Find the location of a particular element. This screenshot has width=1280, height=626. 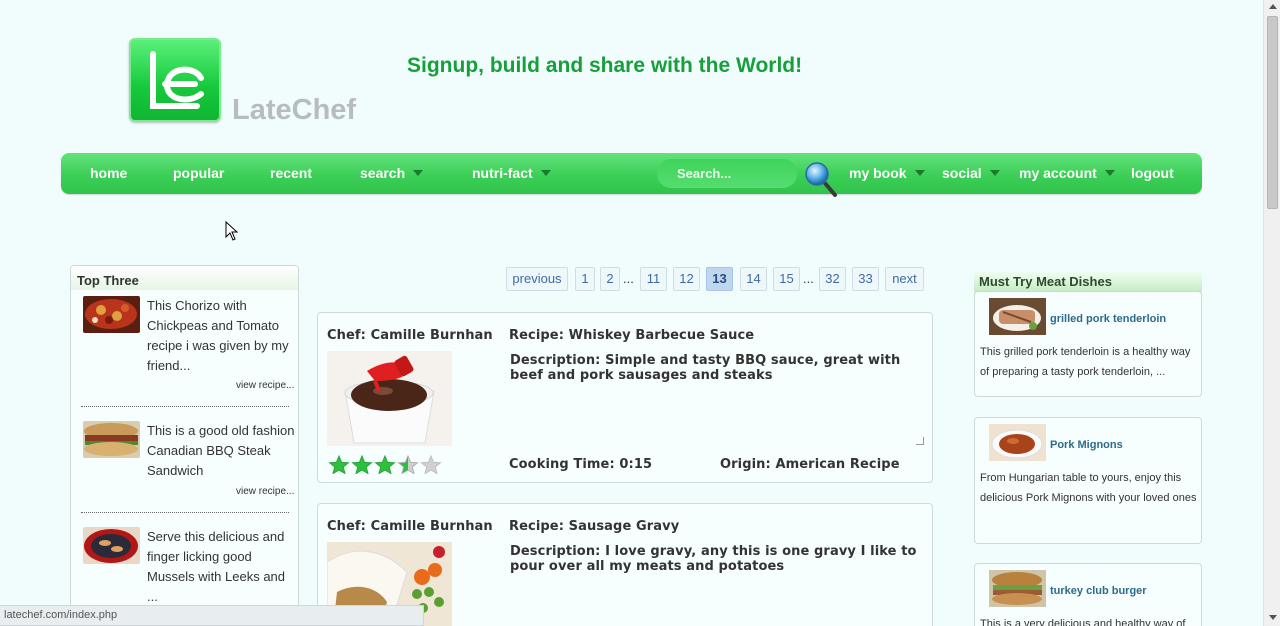

dish-name: Pork Mignons is located at coordinates (1086, 445).